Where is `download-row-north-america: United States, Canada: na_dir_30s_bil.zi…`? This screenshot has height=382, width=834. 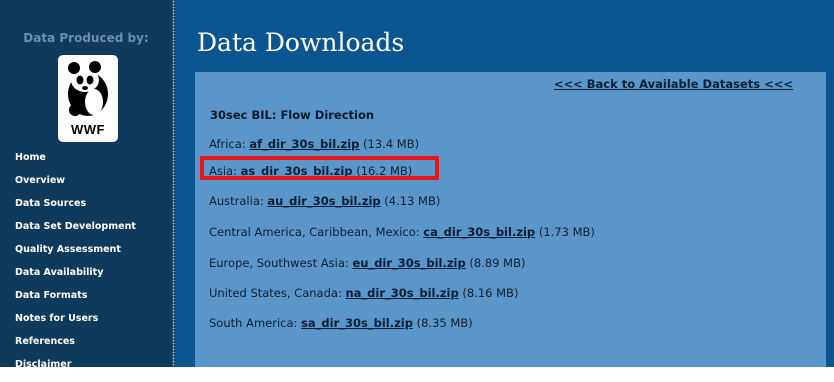
download-row-north-america: United States, Canada: na_dir_30s_bil.zi… is located at coordinates (363, 293).